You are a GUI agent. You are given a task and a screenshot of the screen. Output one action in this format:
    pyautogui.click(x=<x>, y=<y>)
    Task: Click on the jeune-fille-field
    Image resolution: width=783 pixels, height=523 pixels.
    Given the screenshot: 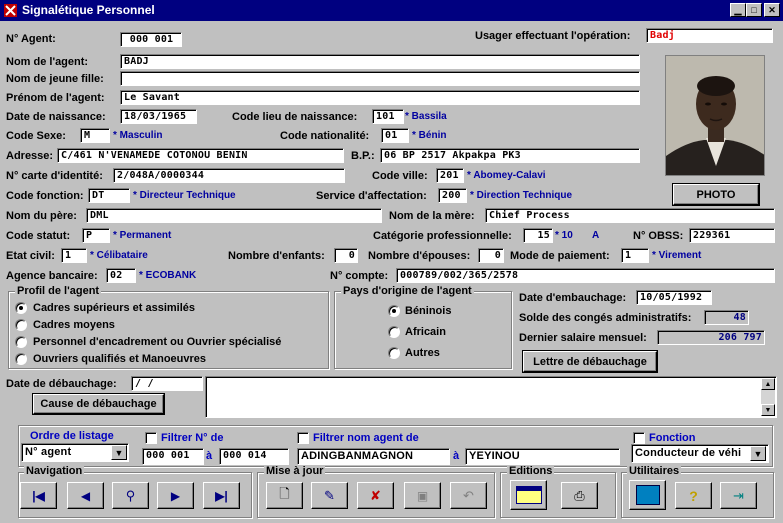 What is the action you would take?
    pyautogui.click(x=380, y=78)
    